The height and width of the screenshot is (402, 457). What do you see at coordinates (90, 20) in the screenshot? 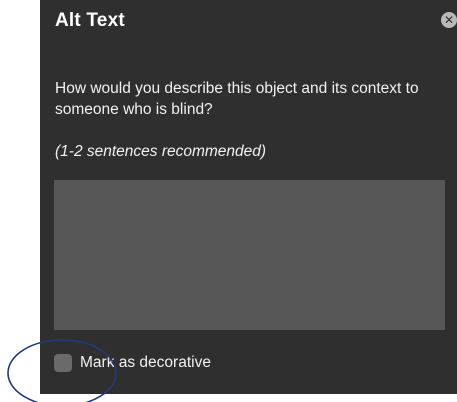
I see `pane-title: Alt Text` at bounding box center [90, 20].